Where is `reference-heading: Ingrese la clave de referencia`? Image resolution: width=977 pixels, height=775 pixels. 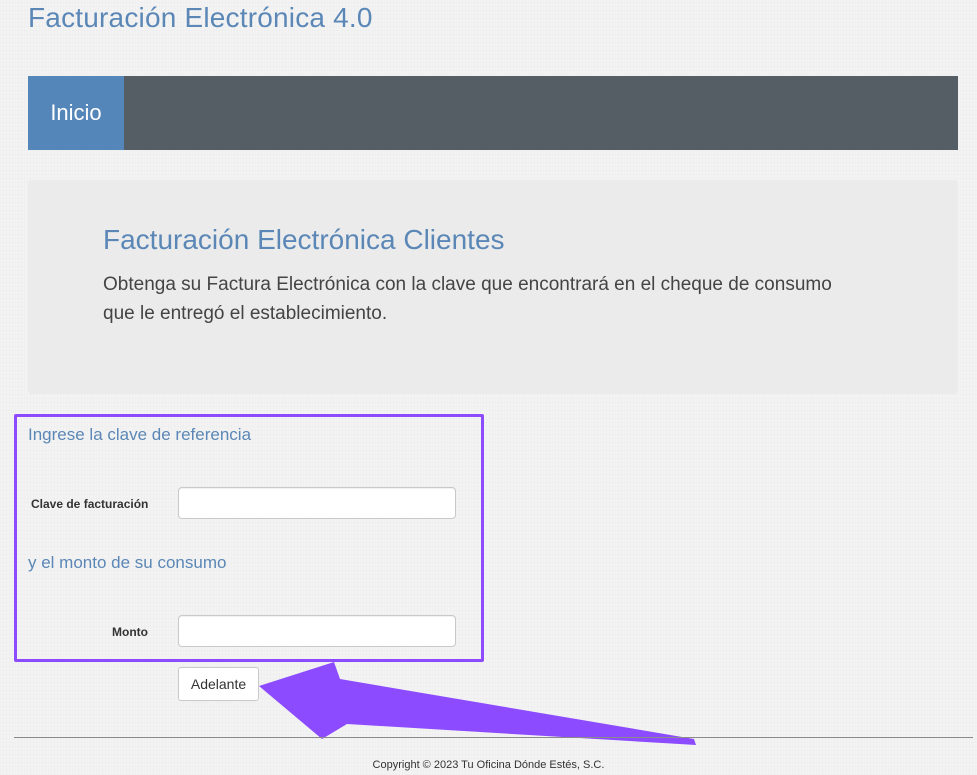
reference-heading: Ingrese la clave de referencia is located at coordinates (140, 434).